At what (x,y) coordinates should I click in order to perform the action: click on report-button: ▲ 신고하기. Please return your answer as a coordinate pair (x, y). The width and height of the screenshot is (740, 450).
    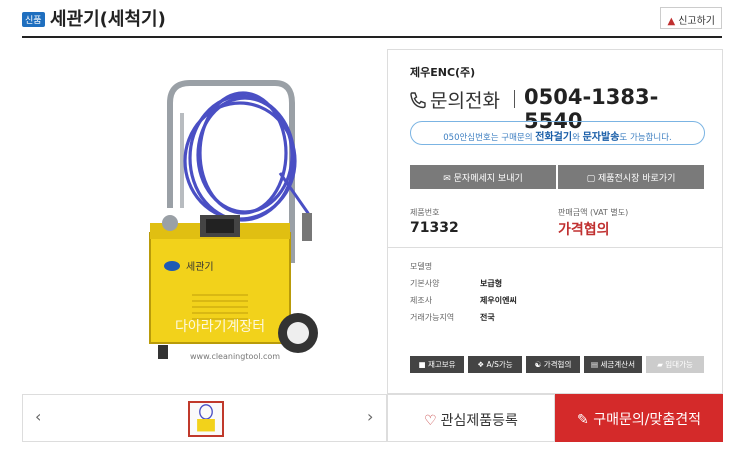
    Looking at the image, I should click on (691, 18).